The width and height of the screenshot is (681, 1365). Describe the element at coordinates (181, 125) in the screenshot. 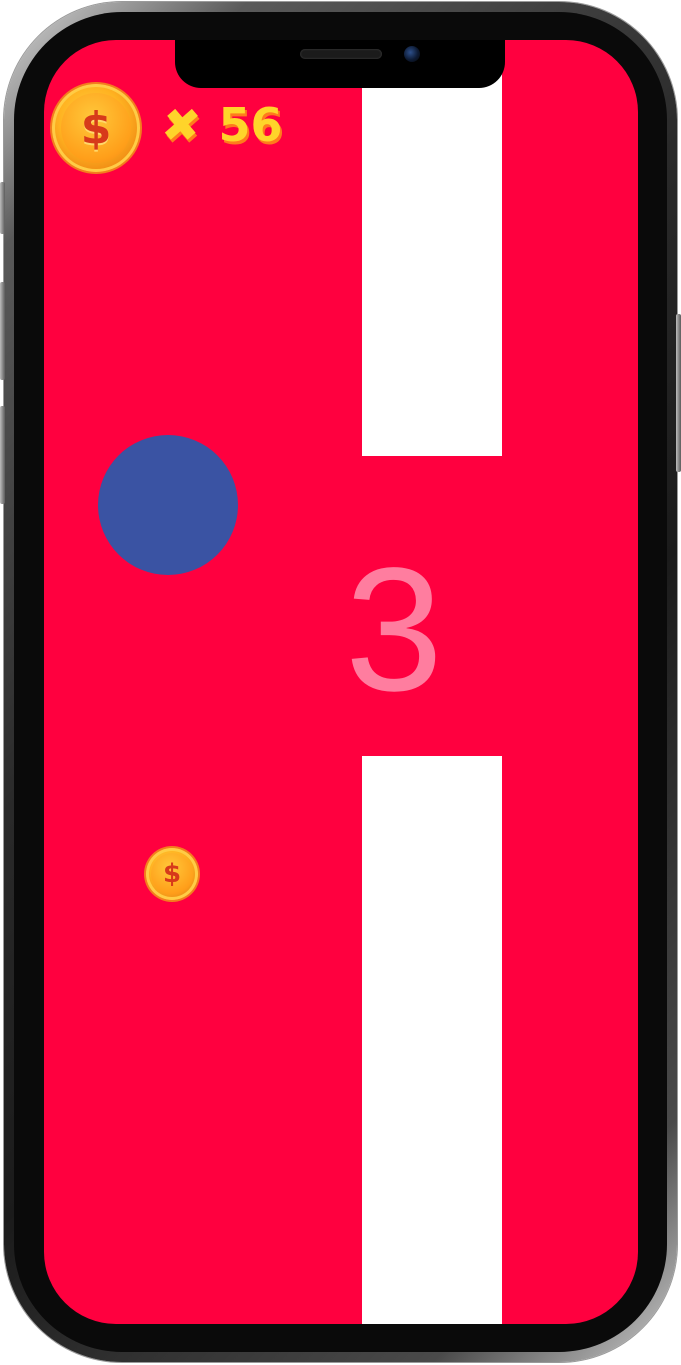

I see `multiply-icon: ✖` at that location.